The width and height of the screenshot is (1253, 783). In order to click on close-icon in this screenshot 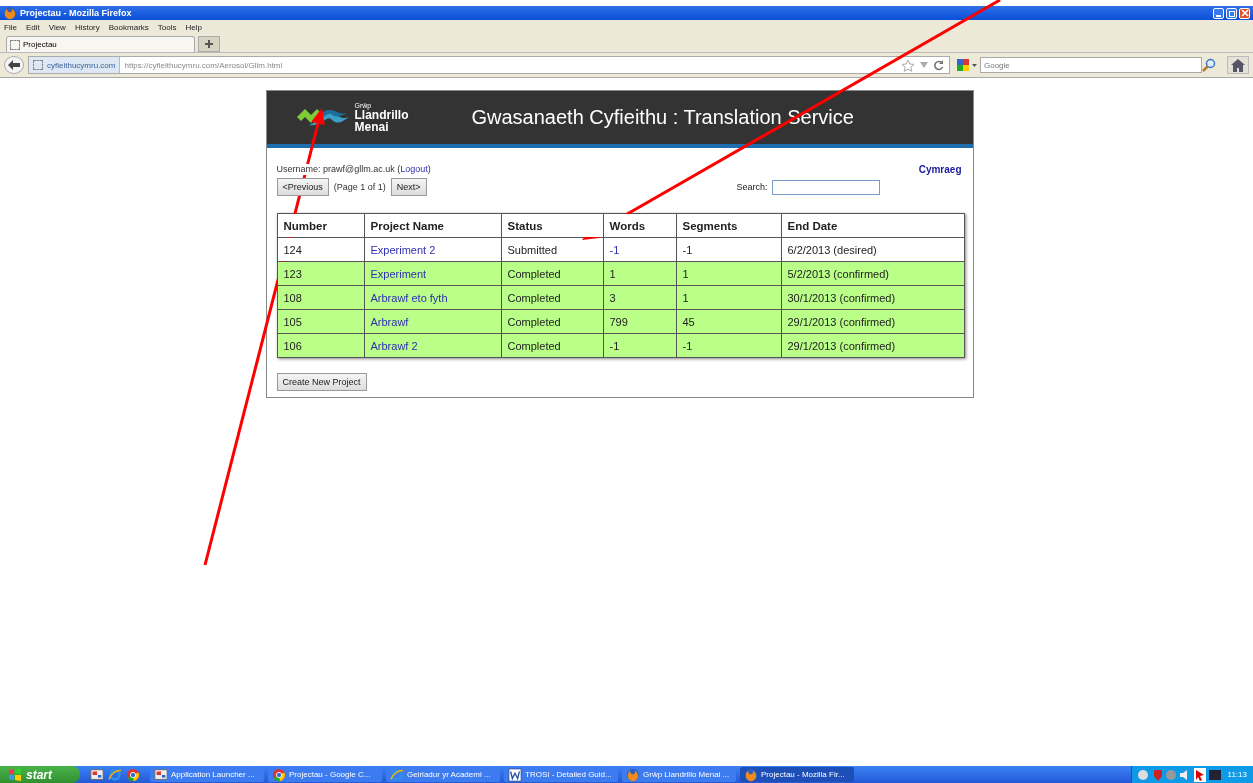, I will do `click(1244, 13)`.